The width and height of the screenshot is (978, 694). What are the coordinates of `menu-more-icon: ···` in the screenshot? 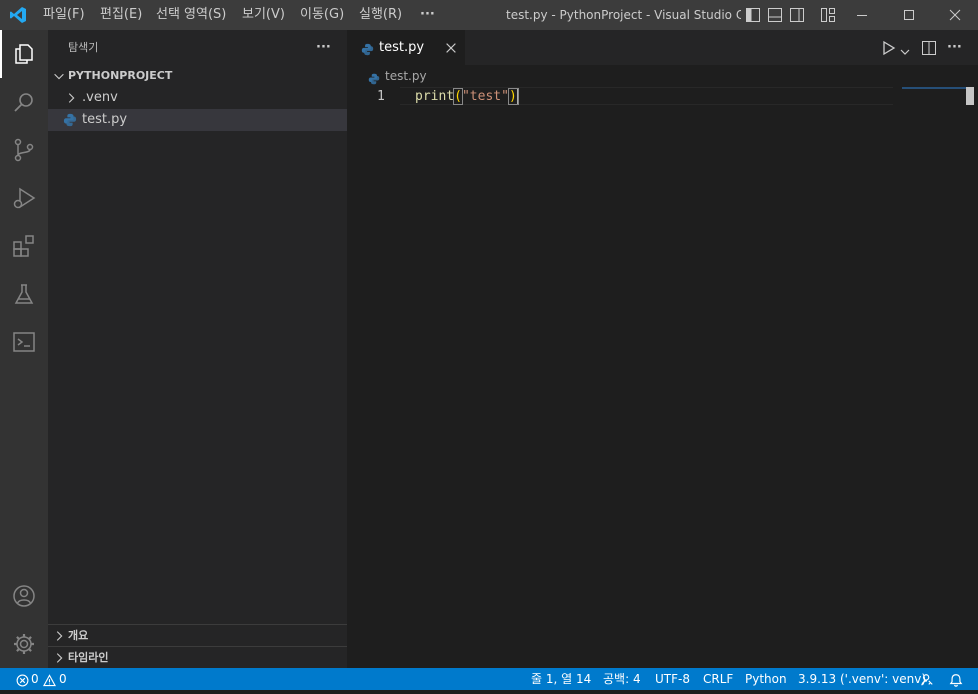 It's located at (427, 15).